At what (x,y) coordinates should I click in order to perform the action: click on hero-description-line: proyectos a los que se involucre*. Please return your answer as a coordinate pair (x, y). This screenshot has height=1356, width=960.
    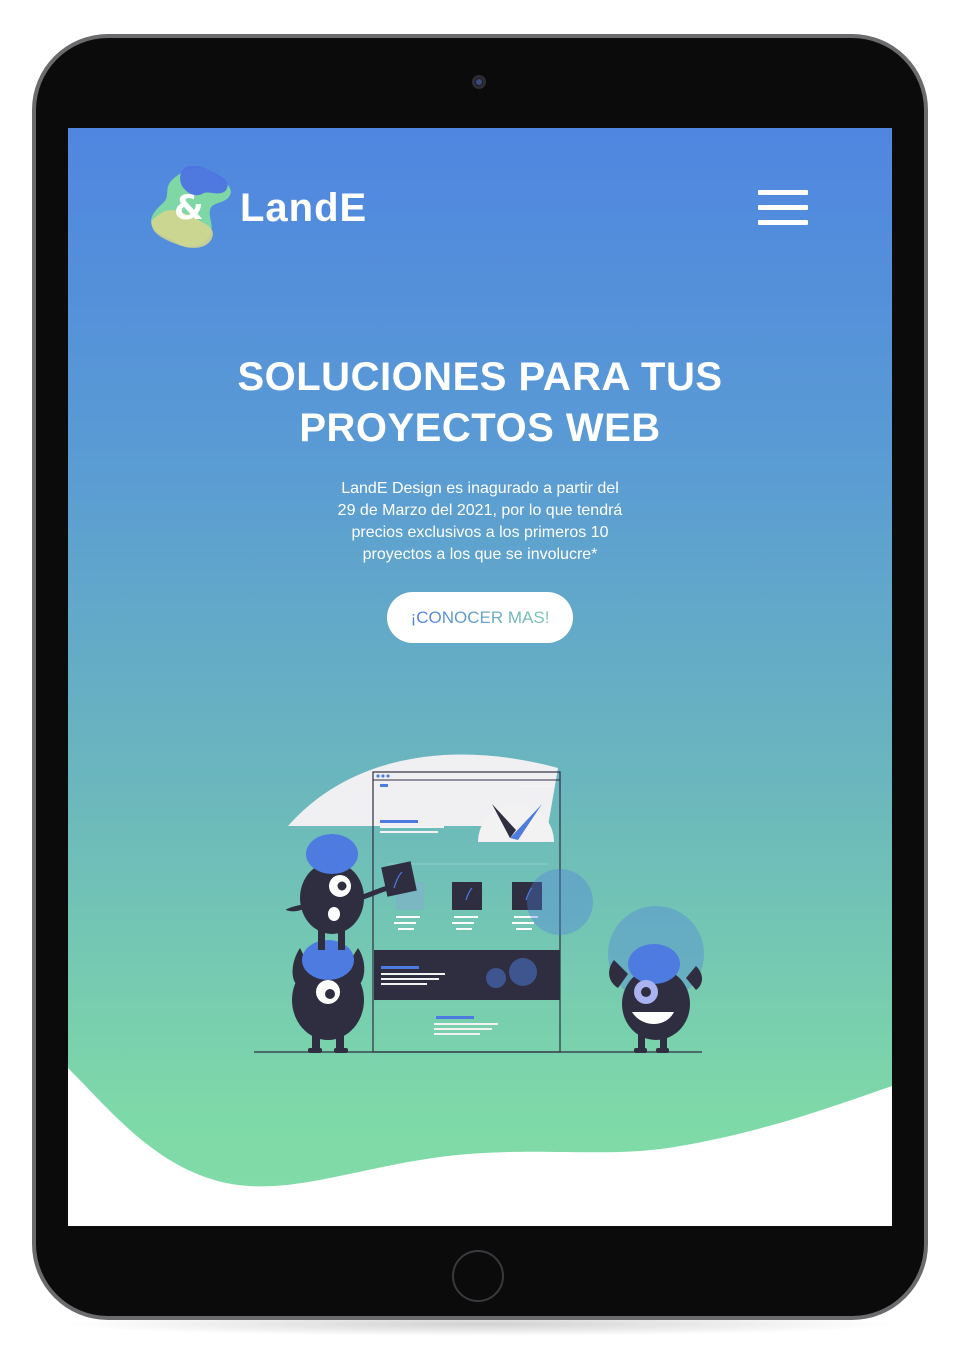
    Looking at the image, I should click on (480, 554).